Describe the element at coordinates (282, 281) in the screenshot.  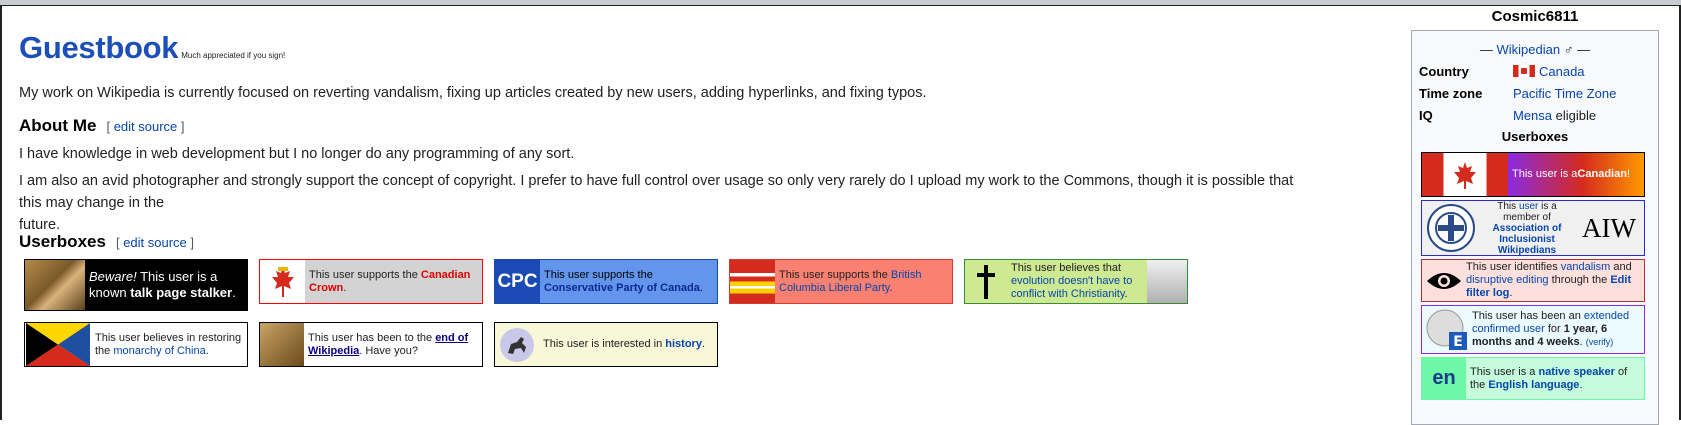
I see `crown-maple-icon` at that location.